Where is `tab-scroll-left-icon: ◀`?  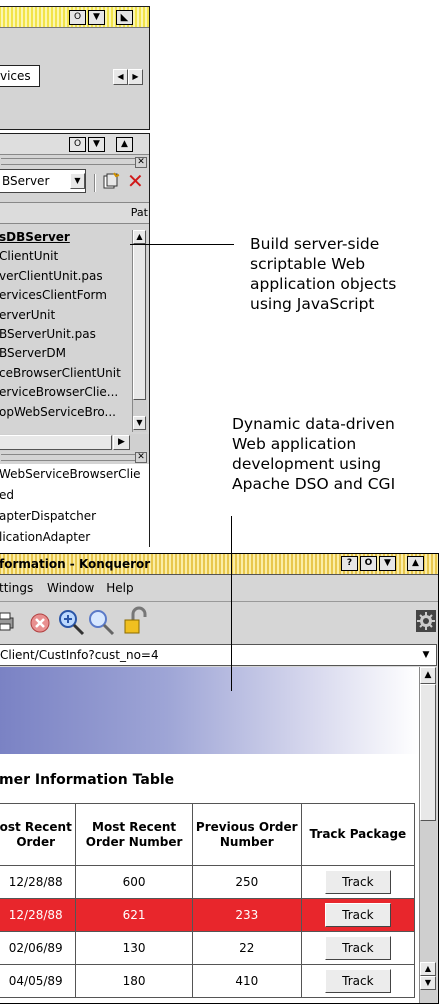
tab-scroll-left-icon: ◀ is located at coordinates (120, 77).